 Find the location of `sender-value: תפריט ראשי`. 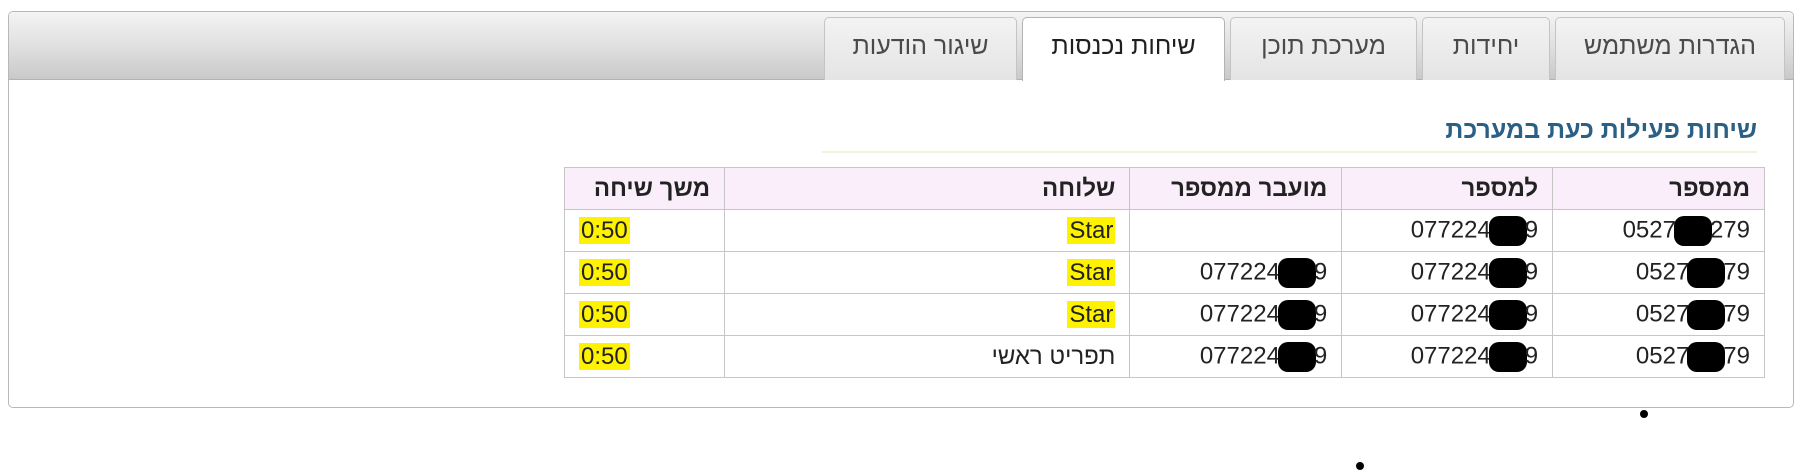

sender-value: תפריט ראשי is located at coordinates (1053, 356).